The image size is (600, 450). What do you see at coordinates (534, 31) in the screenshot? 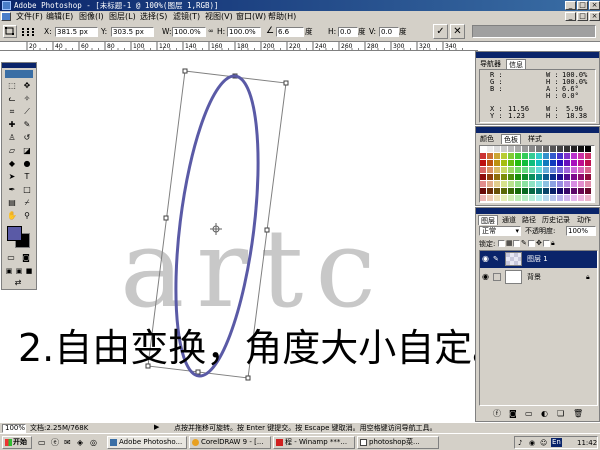
I see `palette-well` at bounding box center [534, 31].